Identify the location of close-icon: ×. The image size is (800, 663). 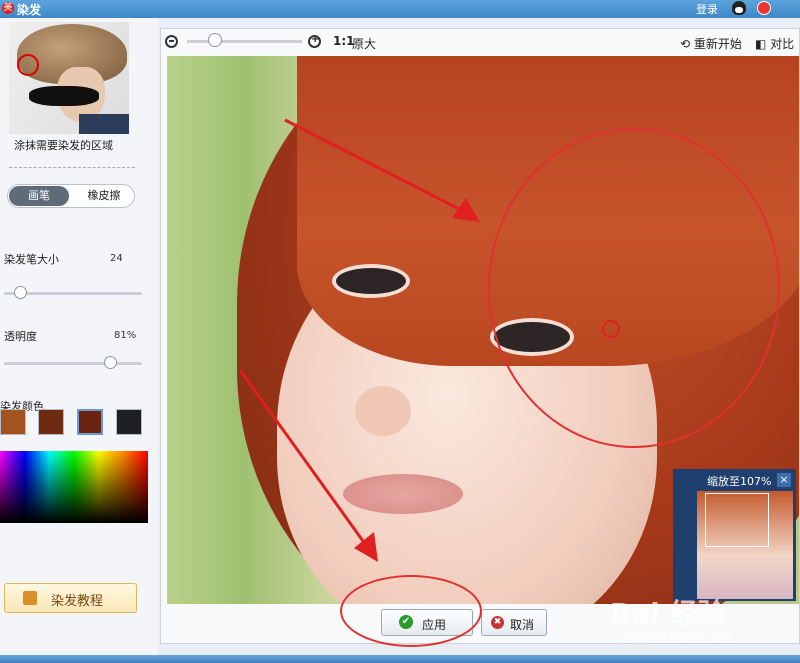
(784, 480).